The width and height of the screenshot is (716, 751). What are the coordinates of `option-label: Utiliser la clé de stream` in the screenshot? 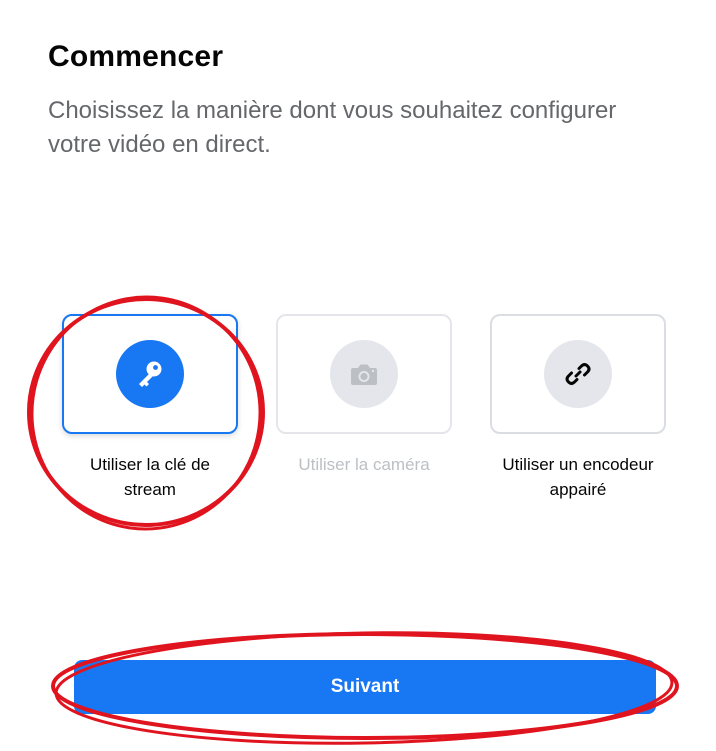 It's located at (150, 477).